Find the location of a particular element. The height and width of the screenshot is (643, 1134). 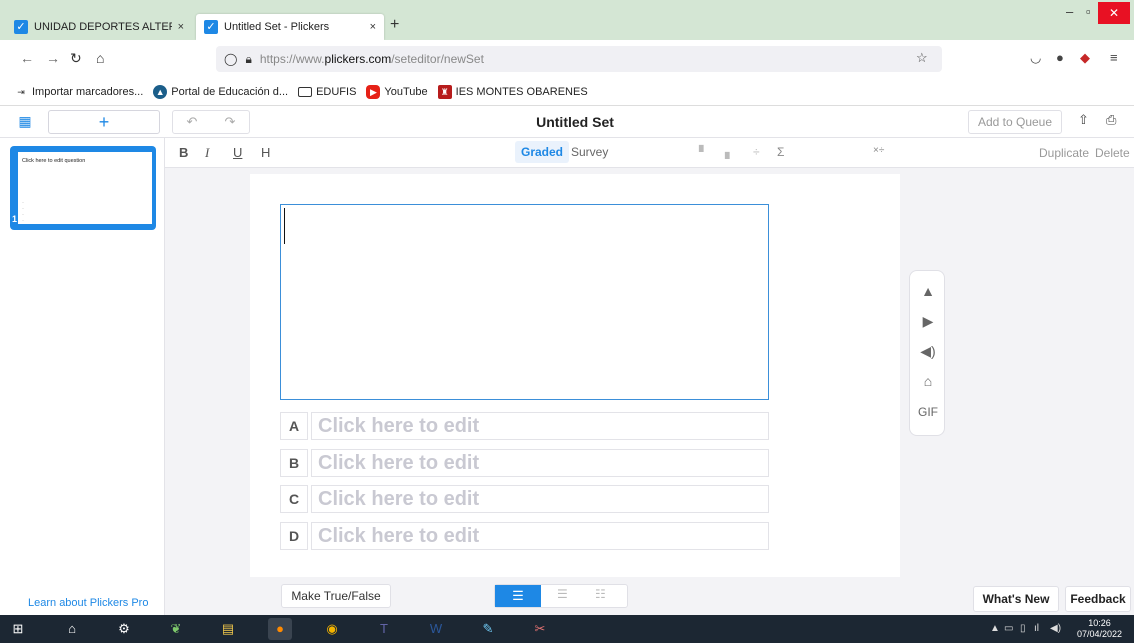

word-icon: W is located at coordinates (436, 629).